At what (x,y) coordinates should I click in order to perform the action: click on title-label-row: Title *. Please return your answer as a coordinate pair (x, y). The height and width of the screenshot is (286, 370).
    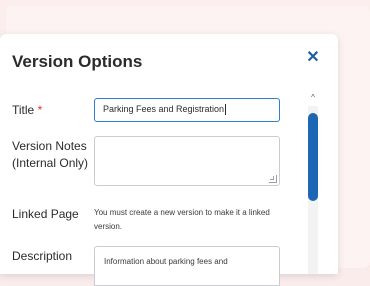
    Looking at the image, I should click on (27, 110).